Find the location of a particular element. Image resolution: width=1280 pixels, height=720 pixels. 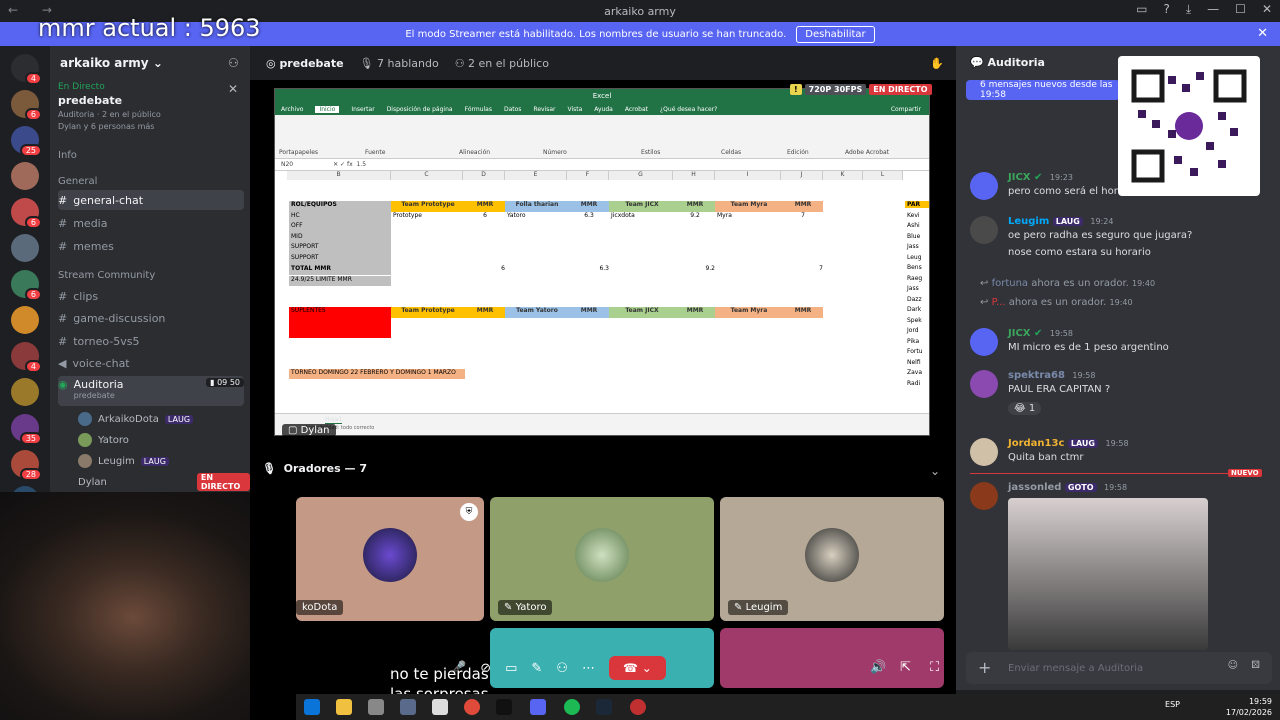

inbox-icon: ▭ is located at coordinates (1141, 9).